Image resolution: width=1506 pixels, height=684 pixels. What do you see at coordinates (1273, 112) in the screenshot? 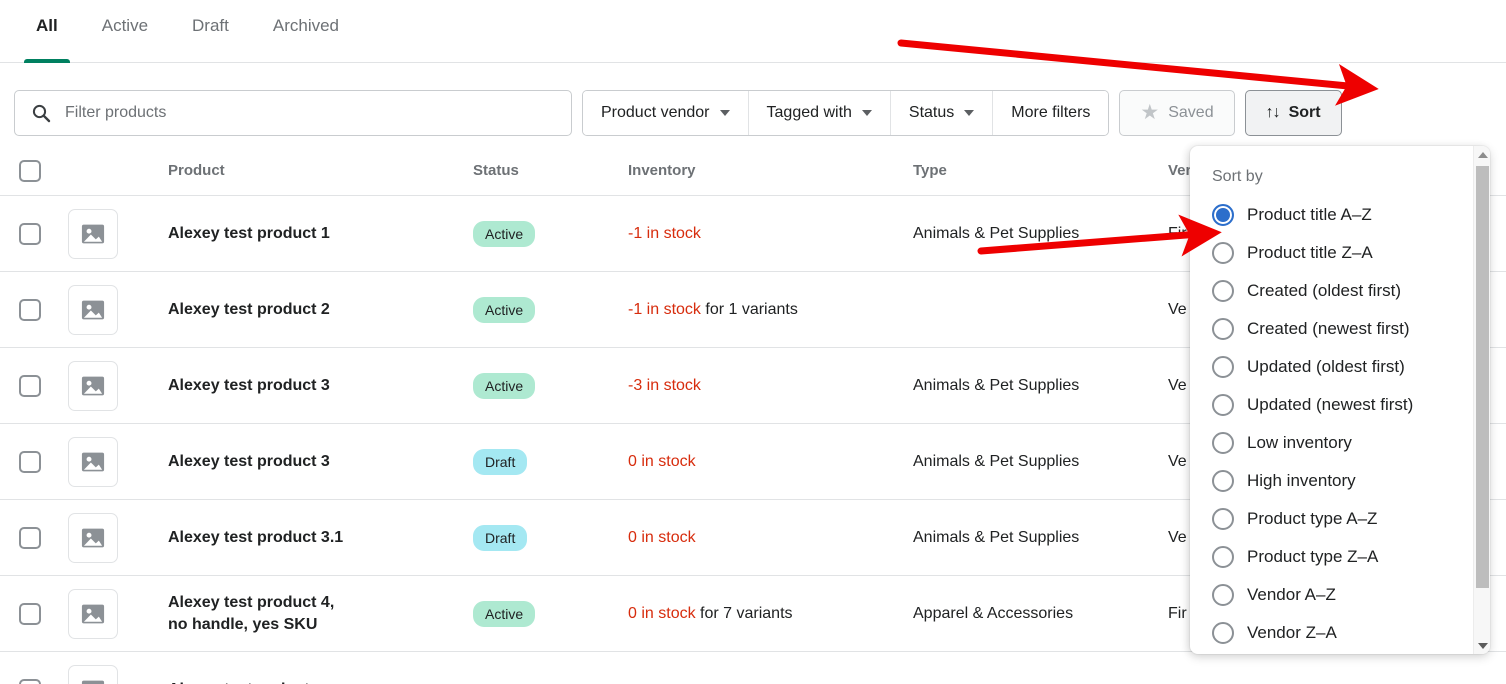
I see `sort-arrows-icon: ↑↓` at bounding box center [1273, 112].